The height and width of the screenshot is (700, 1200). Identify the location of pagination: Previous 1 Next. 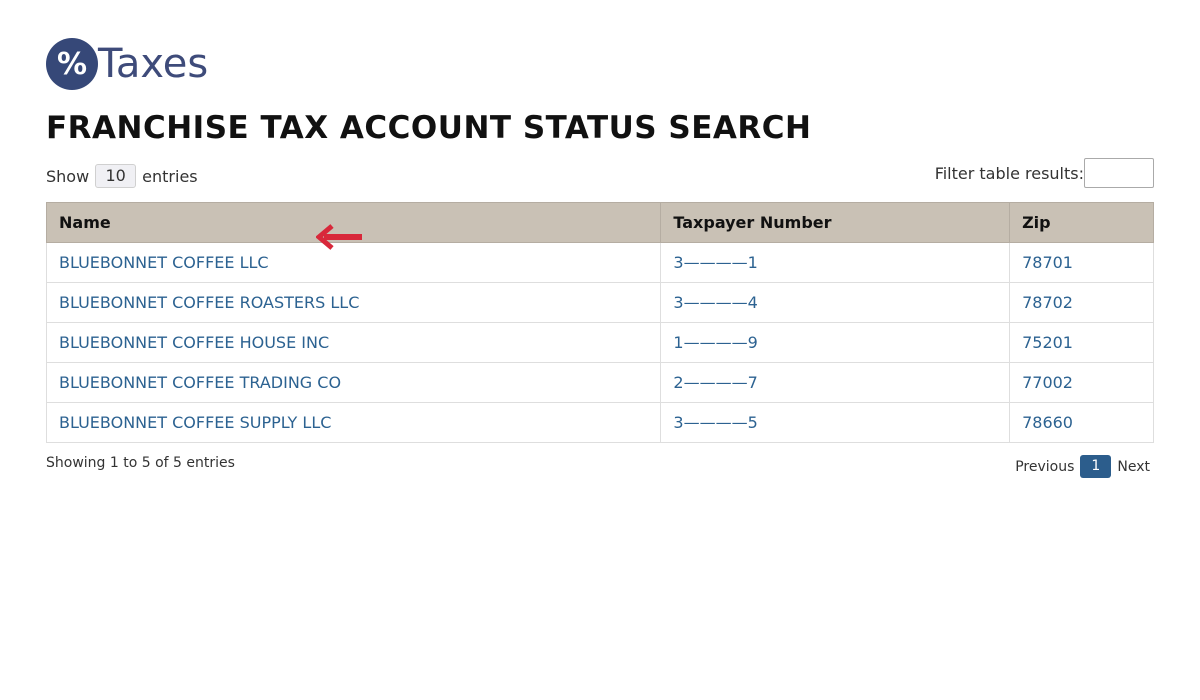
(1082, 466).